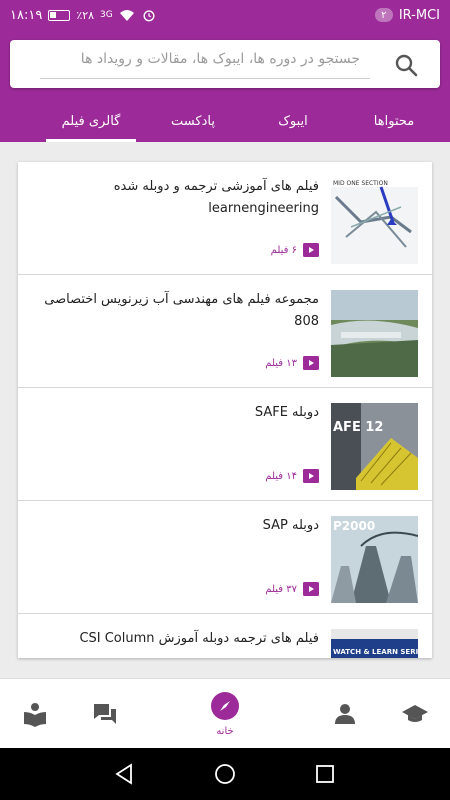 Image resolution: width=450 pixels, height=800 pixels. I want to click on film-count: ۶ فیلم, so click(295, 250).